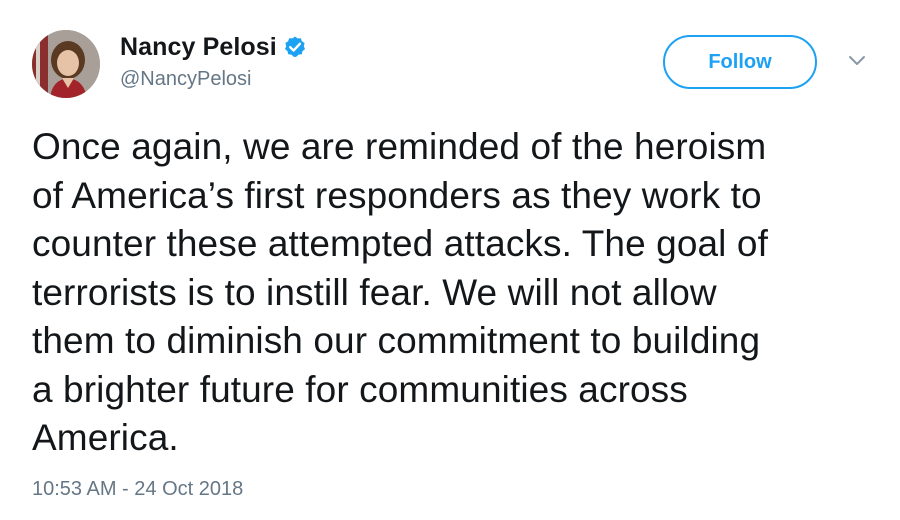 This screenshot has width=900, height=520. I want to click on chevron-down-icon, so click(857, 60).